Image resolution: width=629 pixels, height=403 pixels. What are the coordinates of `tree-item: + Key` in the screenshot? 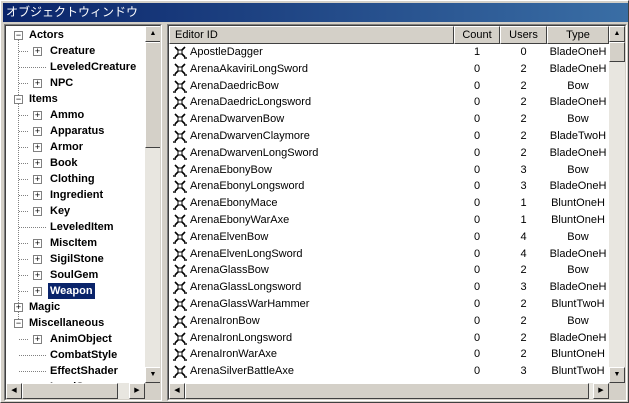 It's located at (75, 211).